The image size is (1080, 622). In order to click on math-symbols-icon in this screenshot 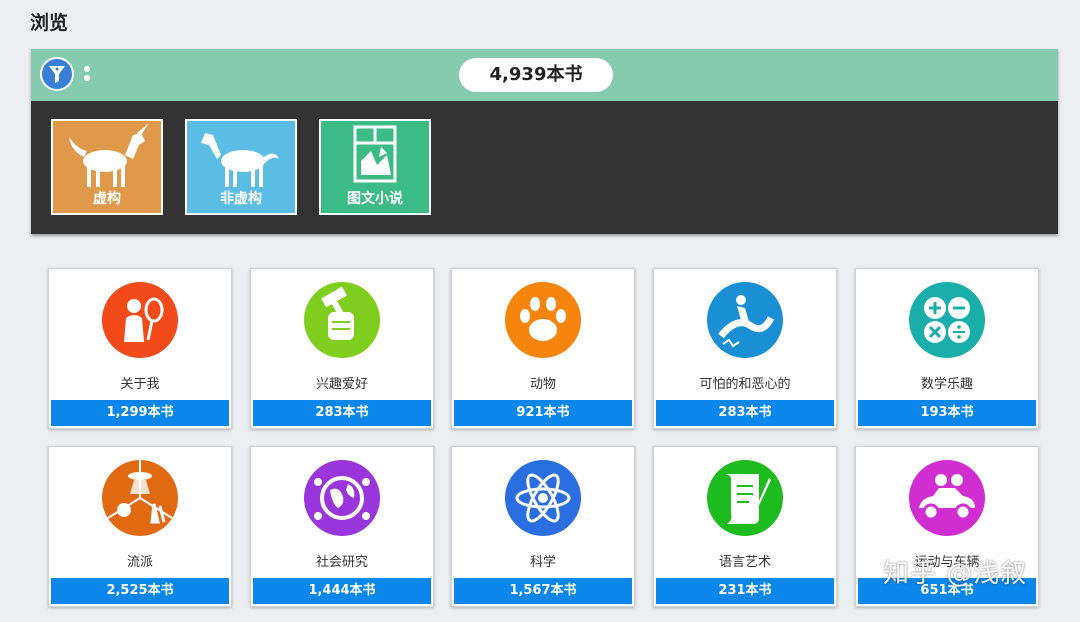, I will do `click(947, 320)`.